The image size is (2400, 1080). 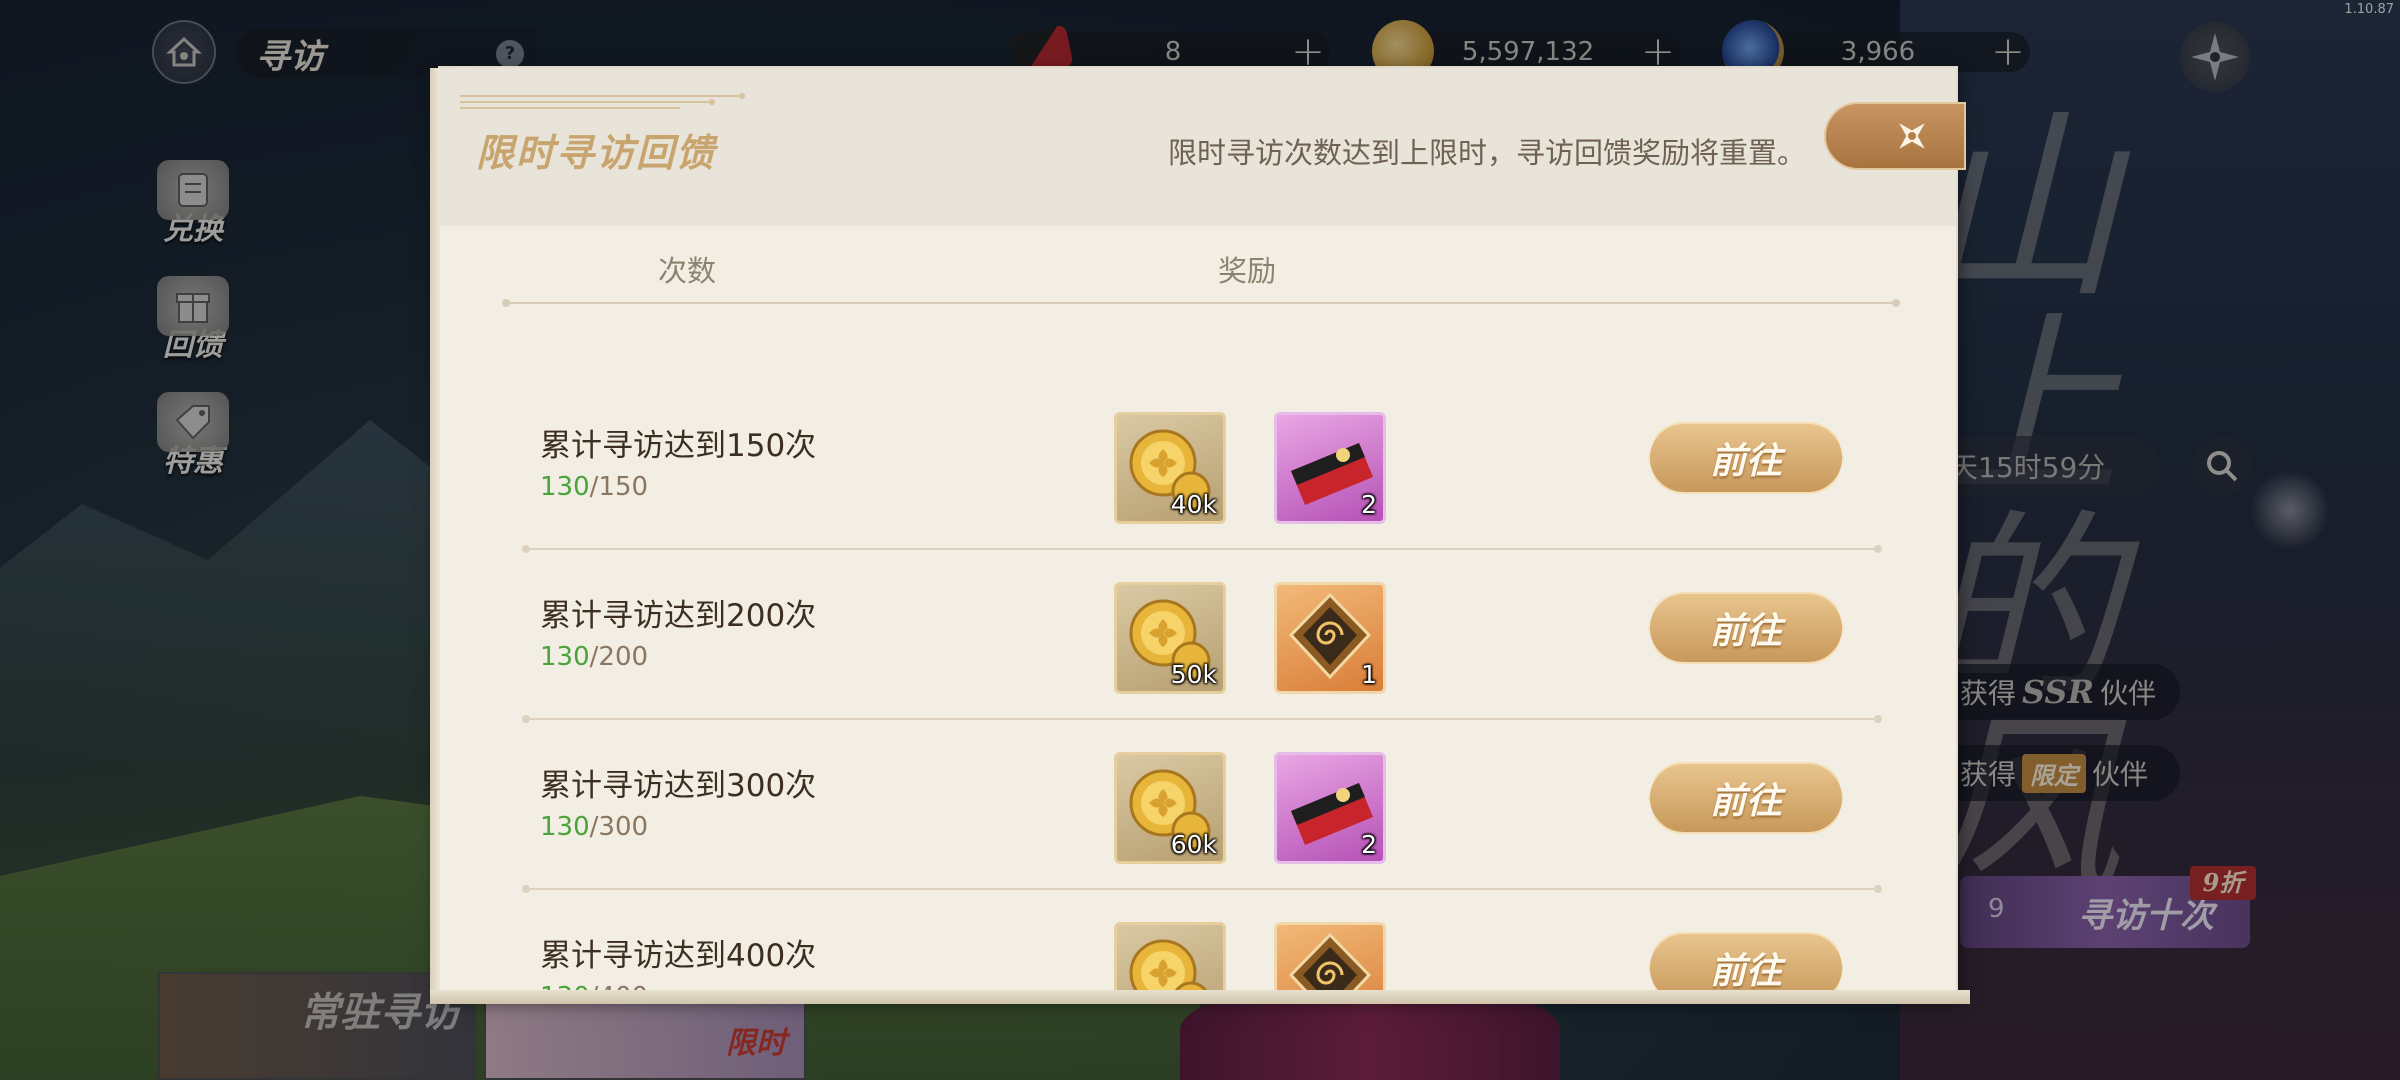 I want to click on close-button, so click(x=1895, y=136).